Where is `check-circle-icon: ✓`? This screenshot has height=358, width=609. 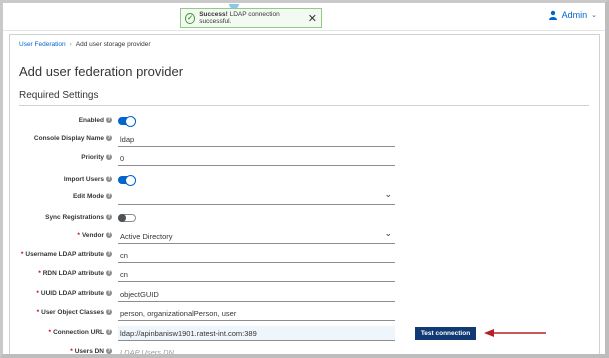 check-circle-icon: ✓ is located at coordinates (190, 18).